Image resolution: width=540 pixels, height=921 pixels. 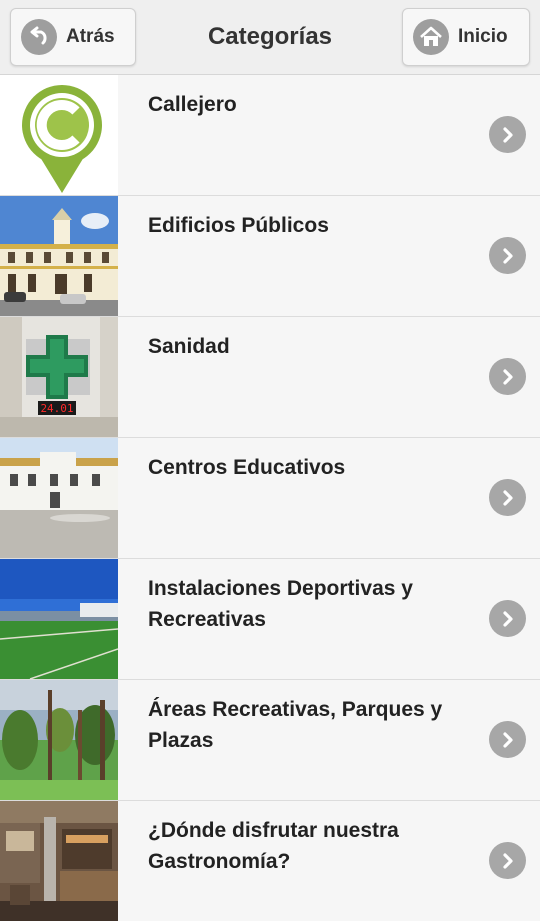 I want to click on category-label: Áreas Recreativas, Parques y Plazas, so click(x=295, y=725).